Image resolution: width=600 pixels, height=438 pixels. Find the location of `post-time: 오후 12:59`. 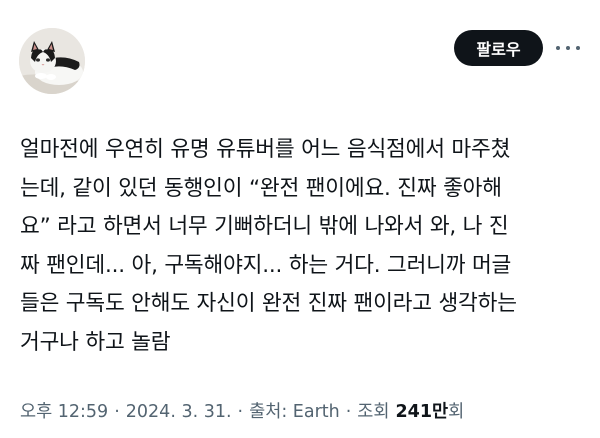

post-time: 오후 12:59 is located at coordinates (64, 410).